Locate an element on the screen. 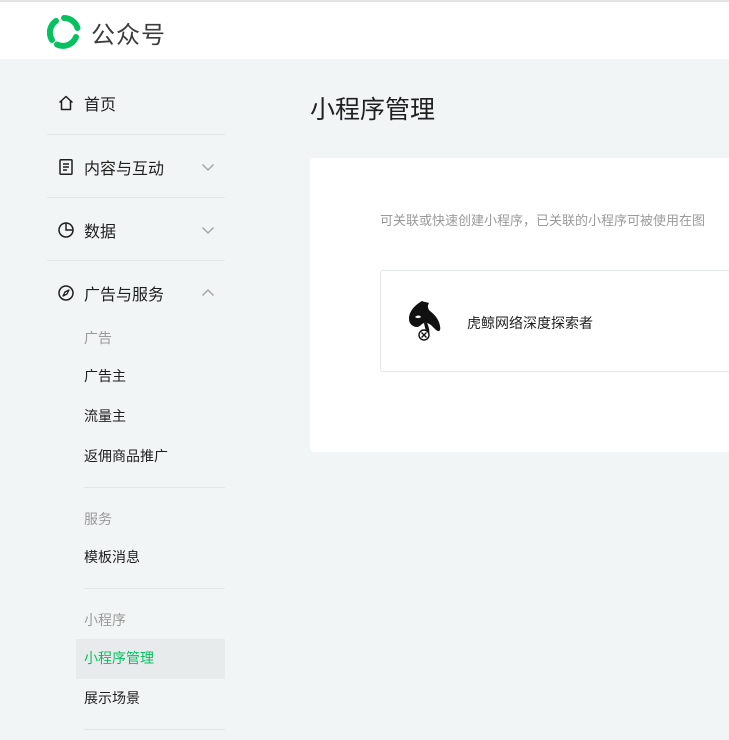 This screenshot has width=729, height=740. sidebar-item-commission-promotion: 返佣商品推广 is located at coordinates (150, 457).